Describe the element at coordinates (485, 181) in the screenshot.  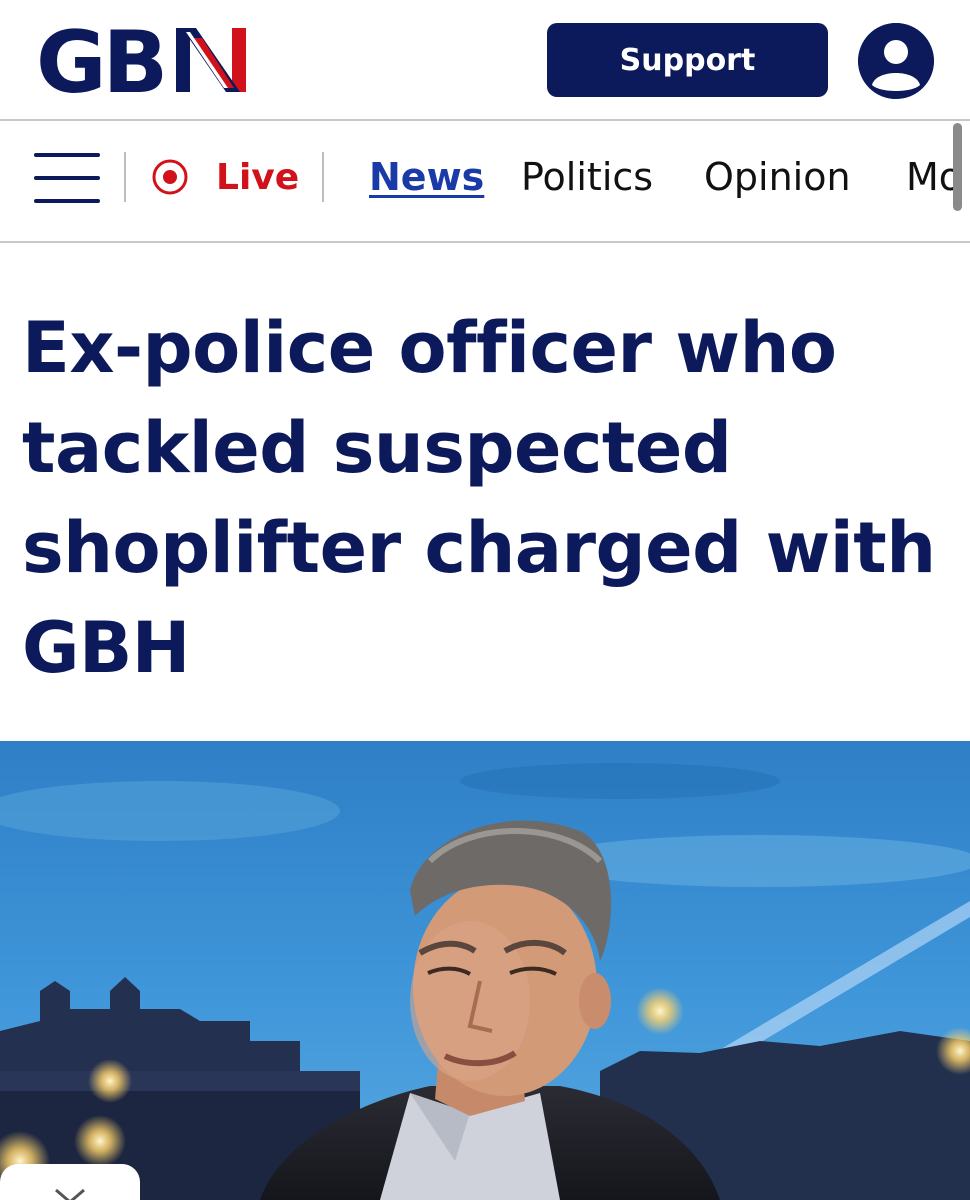
I see `main-nav: Live News Politics Opinion Mo` at that location.